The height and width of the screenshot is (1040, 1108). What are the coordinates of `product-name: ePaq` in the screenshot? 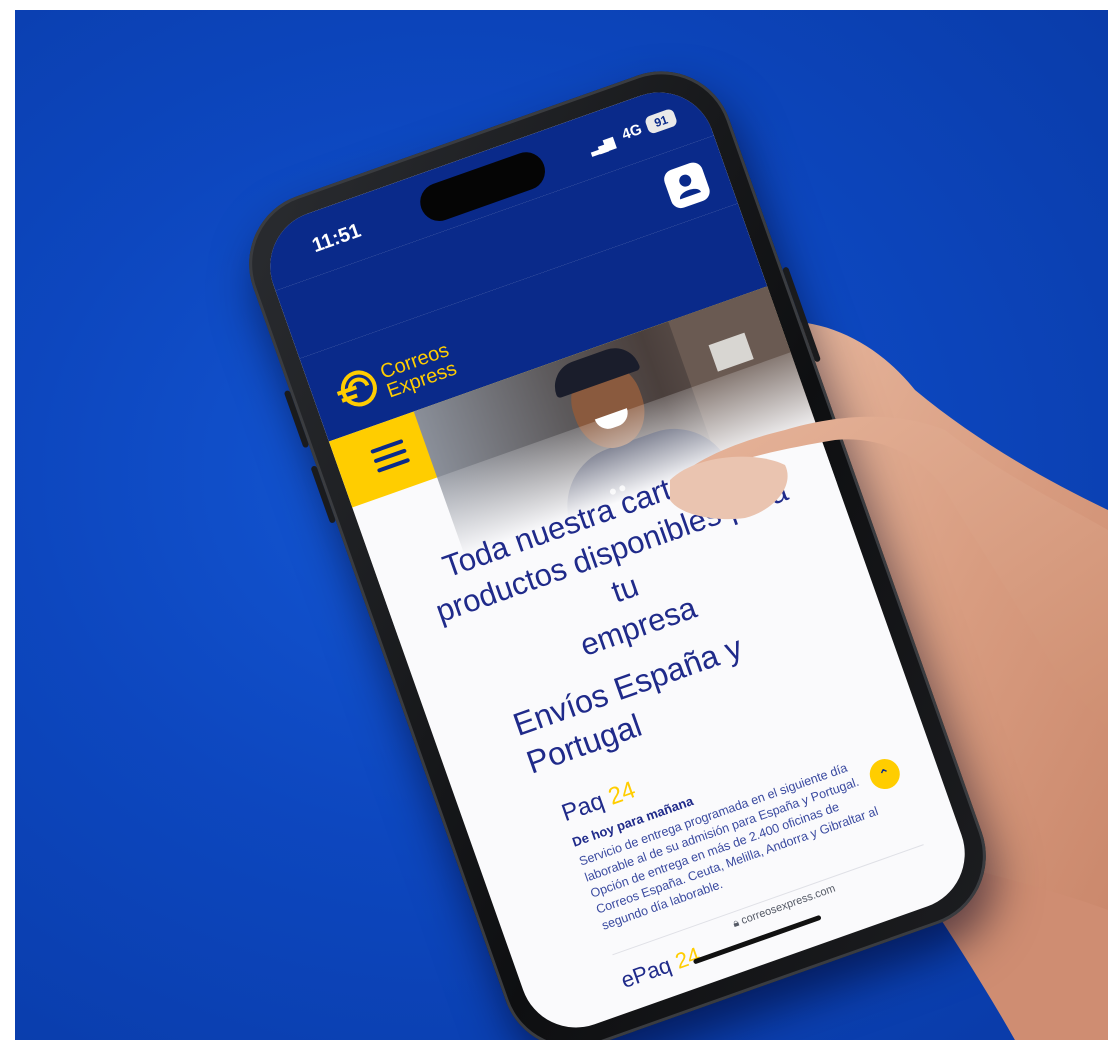 It's located at (646, 972).